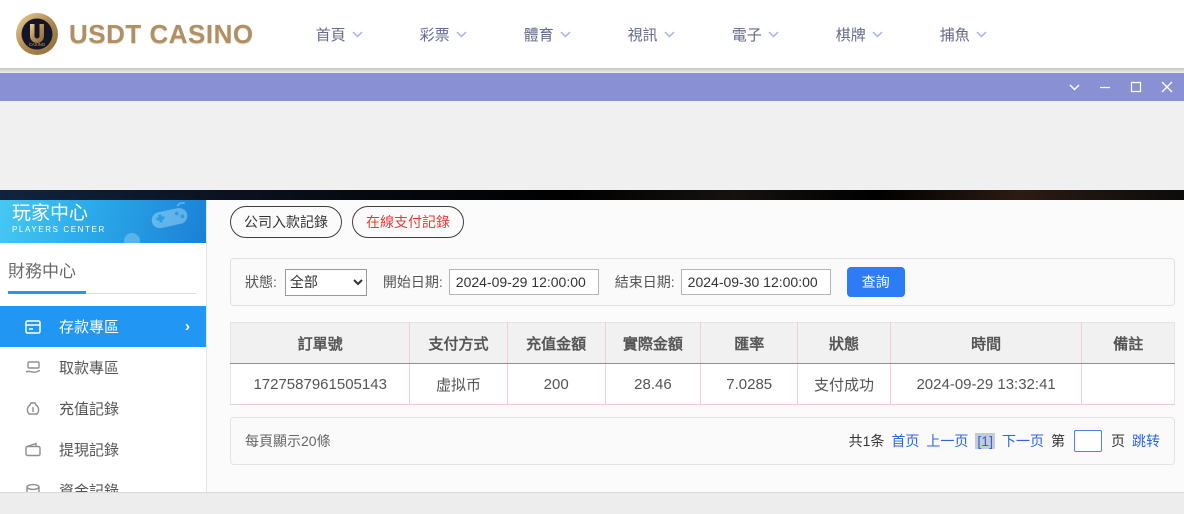 This screenshot has width=1184, height=514. Describe the element at coordinates (89, 450) in the screenshot. I see `sidebar-item-label: 提現記錄` at that location.